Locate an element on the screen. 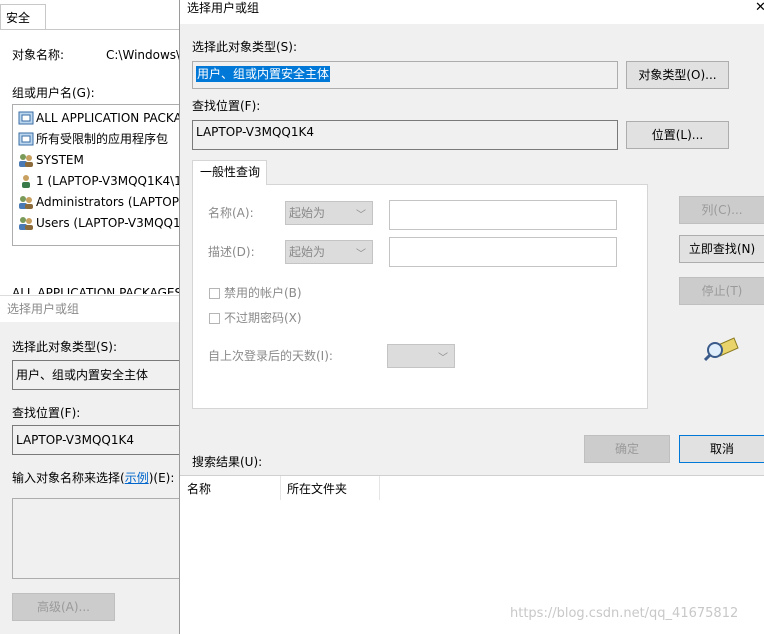  type-value: 用户、组或内置安全主体 is located at coordinates (263, 74).